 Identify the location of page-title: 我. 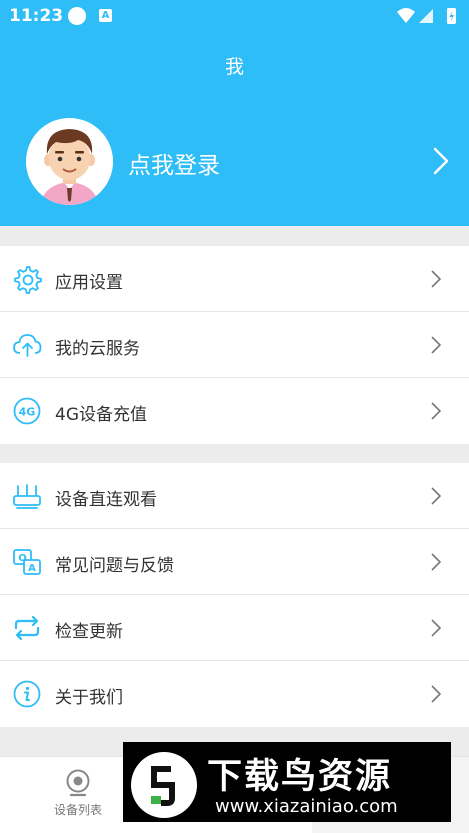
(234, 67).